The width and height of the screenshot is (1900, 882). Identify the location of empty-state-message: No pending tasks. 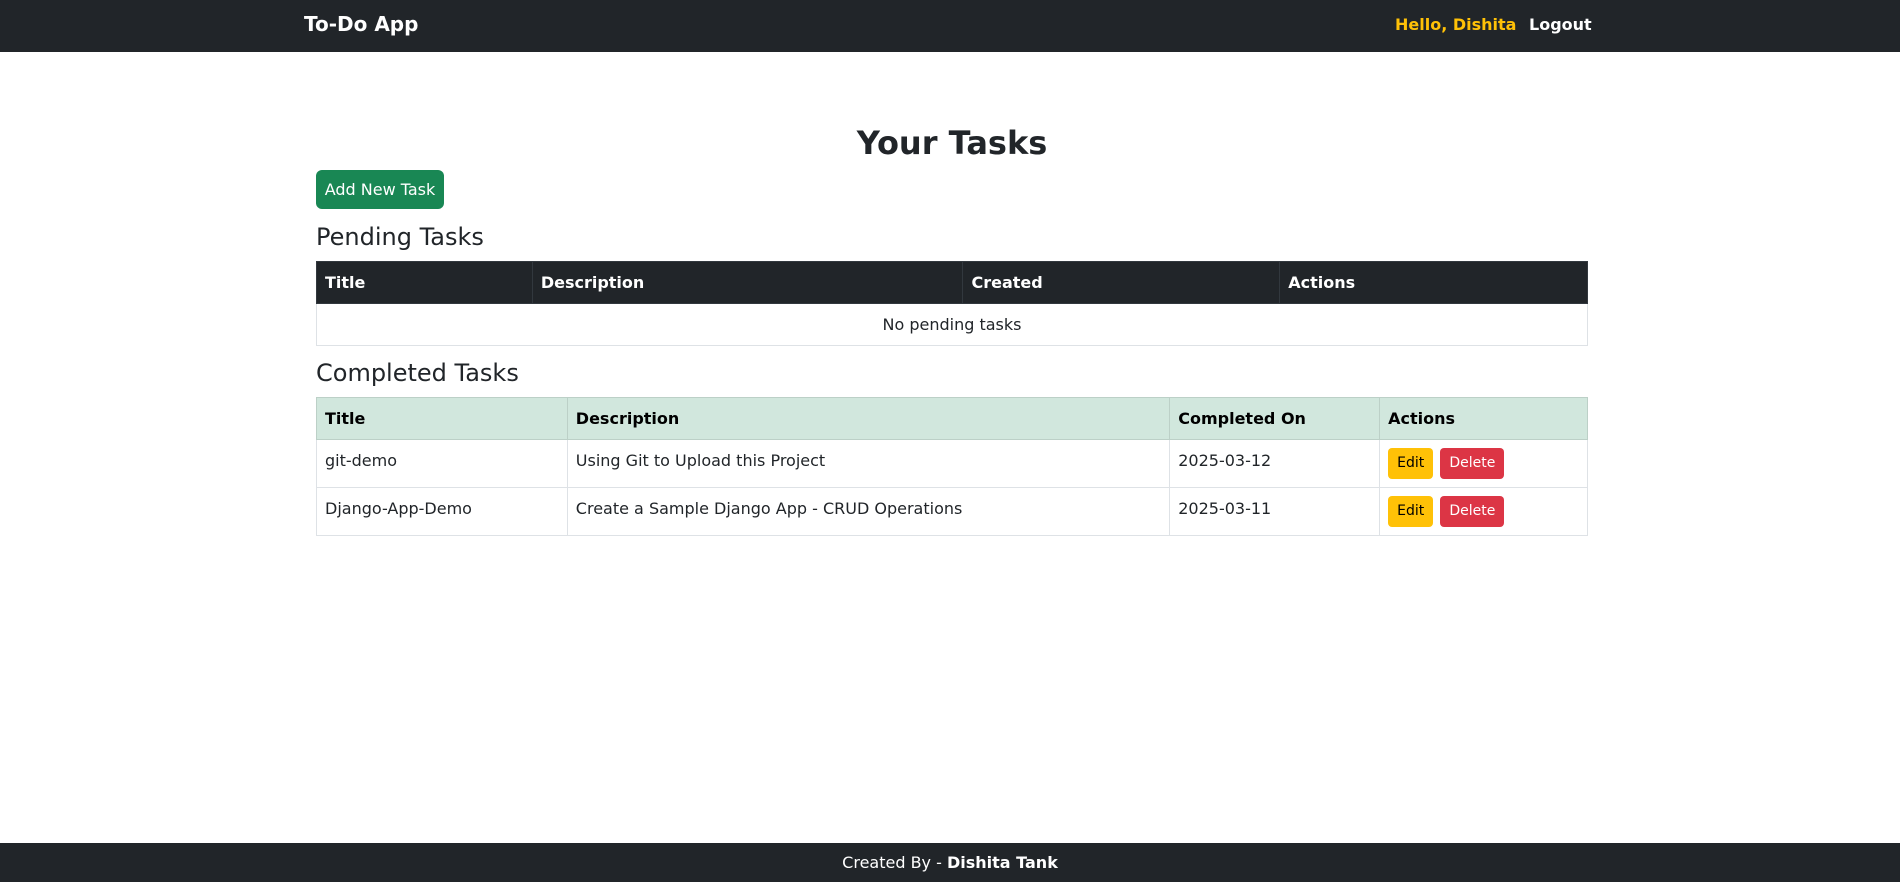
(952, 324).